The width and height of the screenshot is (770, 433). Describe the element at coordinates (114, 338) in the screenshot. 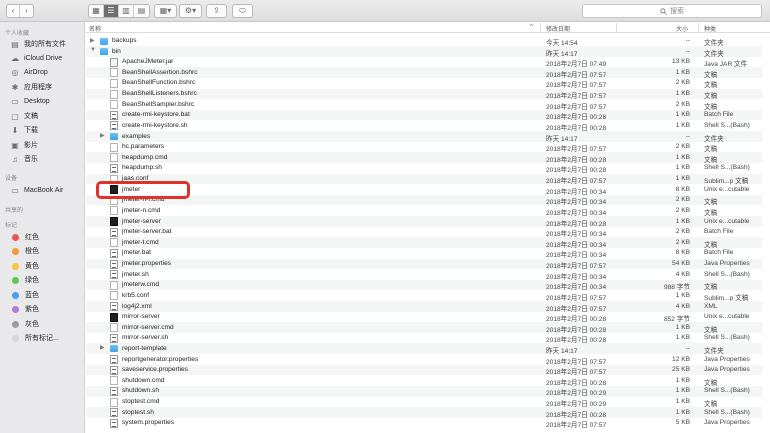

I see `script-file-icon` at that location.